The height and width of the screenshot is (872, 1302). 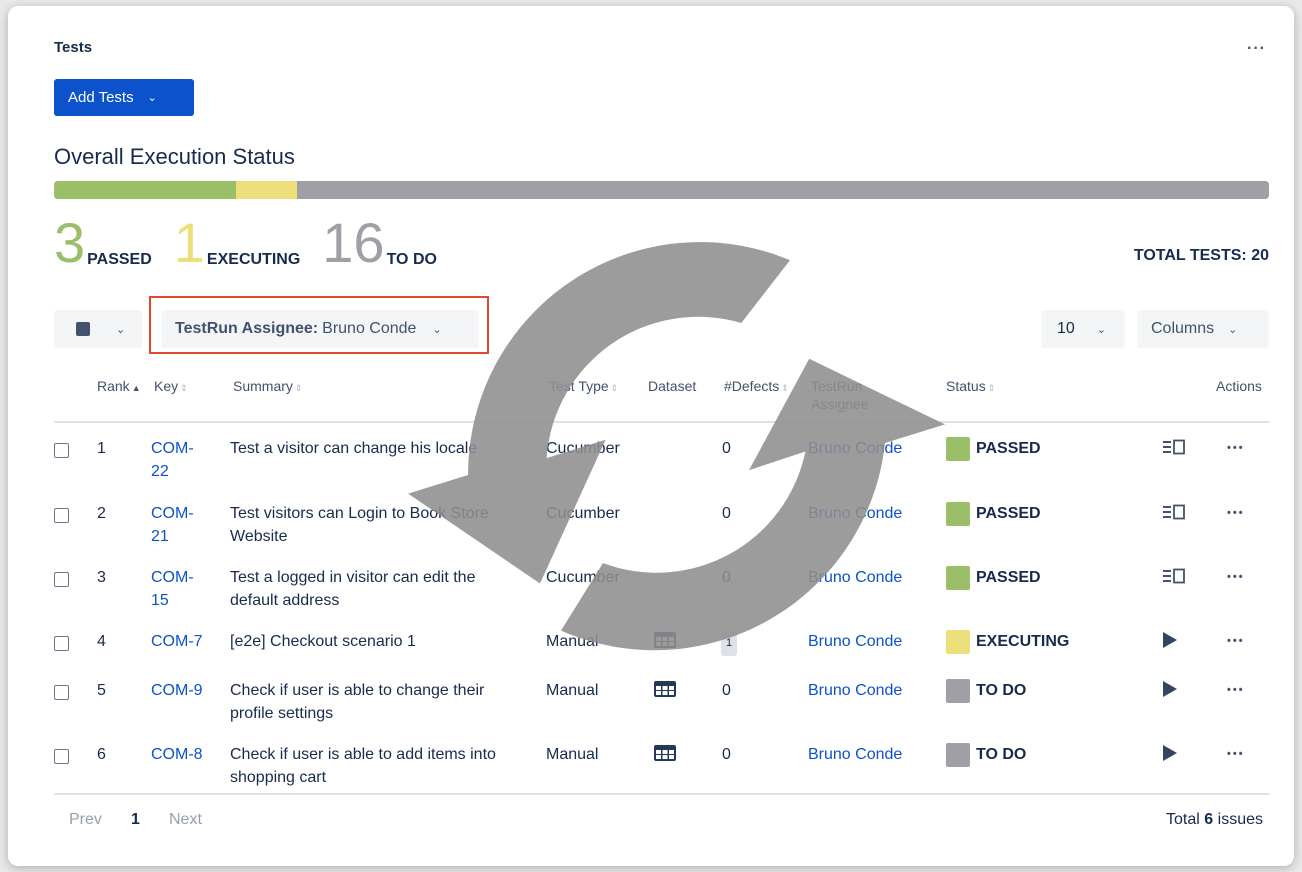 What do you see at coordinates (1083, 329) in the screenshot?
I see `page-size-select: 10 ⌄` at bounding box center [1083, 329].